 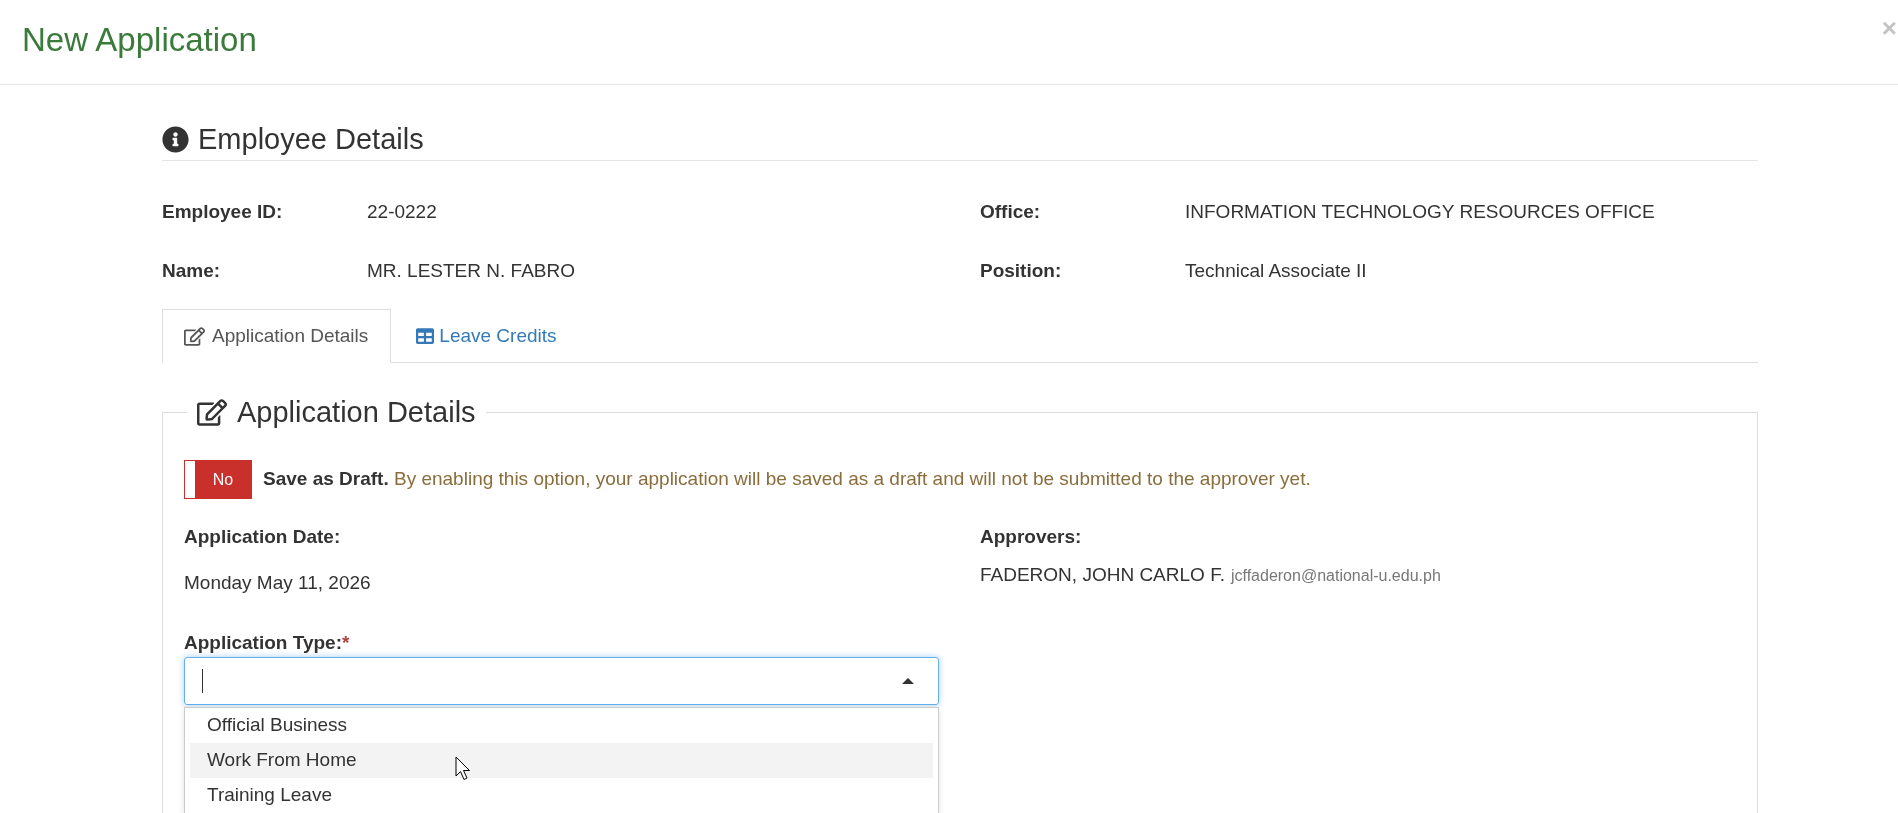 What do you see at coordinates (202, 681) in the screenshot?
I see `text-cursor-icon` at bounding box center [202, 681].